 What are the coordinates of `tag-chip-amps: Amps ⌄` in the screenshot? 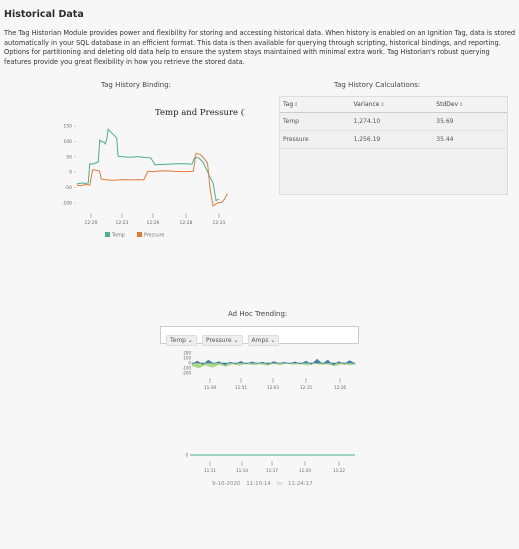 It's located at (263, 340).